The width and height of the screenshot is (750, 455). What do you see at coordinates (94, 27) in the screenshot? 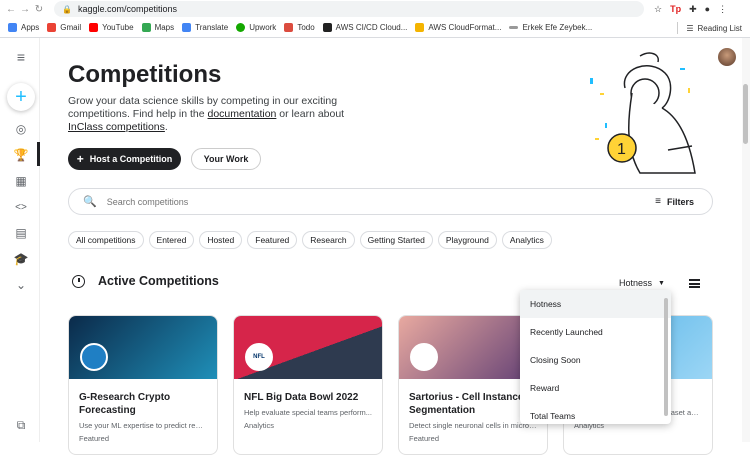
I see `youtube-icon` at bounding box center [94, 27].